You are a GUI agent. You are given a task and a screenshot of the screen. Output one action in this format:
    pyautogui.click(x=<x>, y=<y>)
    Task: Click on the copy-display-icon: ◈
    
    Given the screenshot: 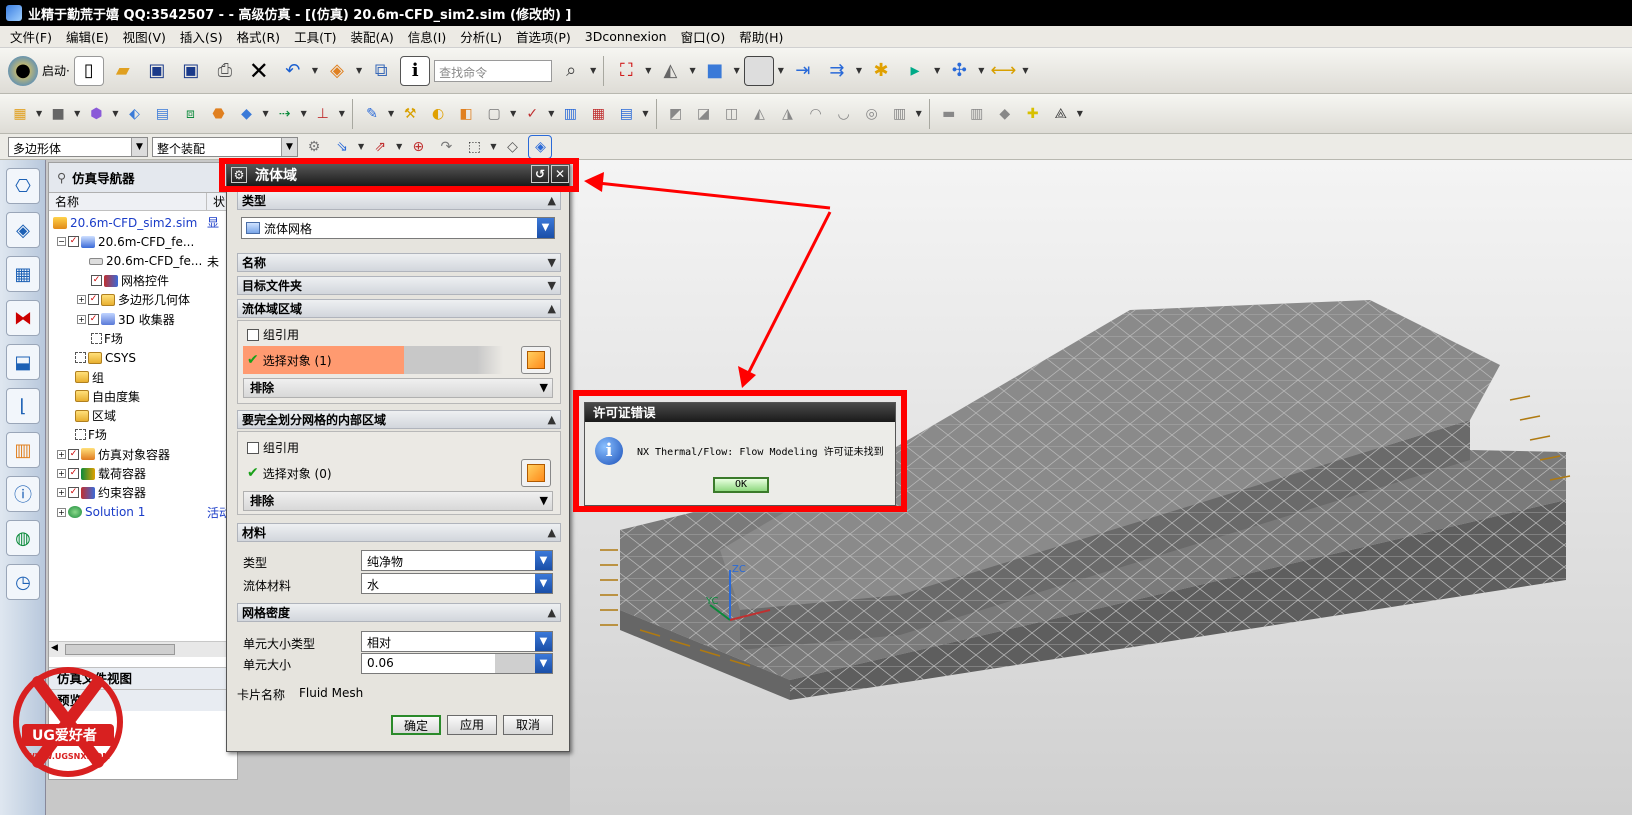 What is the action you would take?
    pyautogui.click(x=337, y=71)
    